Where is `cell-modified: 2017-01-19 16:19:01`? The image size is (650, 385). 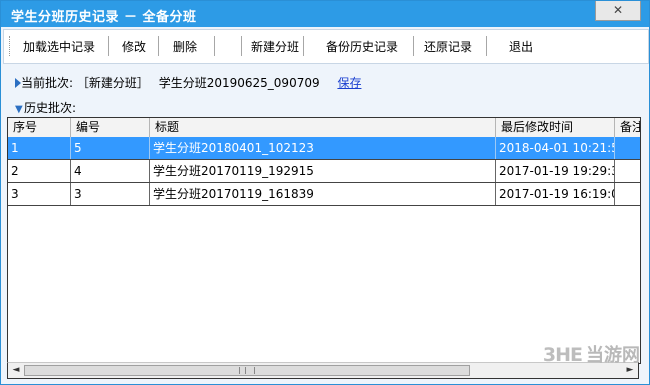
cell-modified: 2017-01-19 16:19:01 is located at coordinates (555, 194).